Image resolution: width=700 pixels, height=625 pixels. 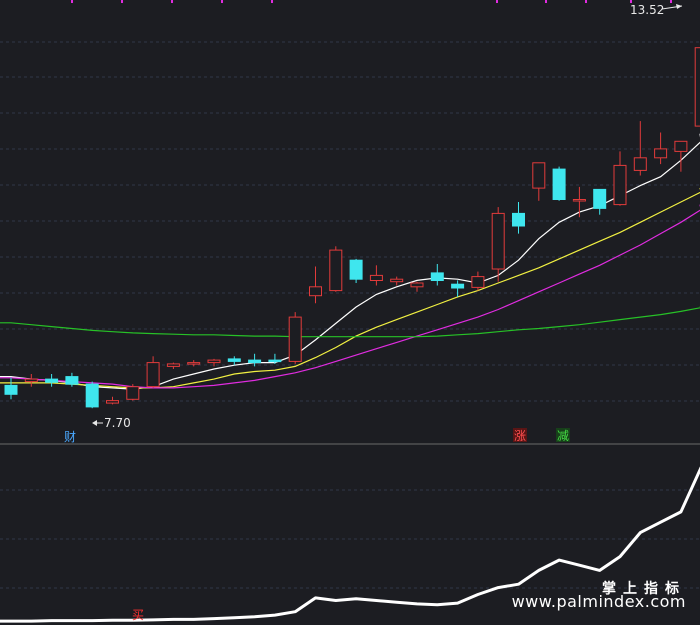 I want to click on marker-zhang: 涨, so click(x=520, y=435).